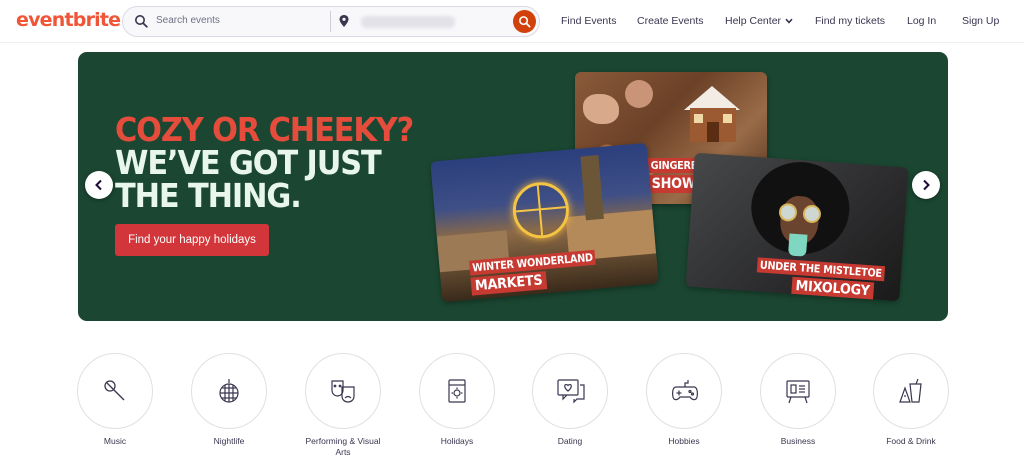  What do you see at coordinates (921, 21) in the screenshot?
I see `nav-log-in: Log In` at bounding box center [921, 21].